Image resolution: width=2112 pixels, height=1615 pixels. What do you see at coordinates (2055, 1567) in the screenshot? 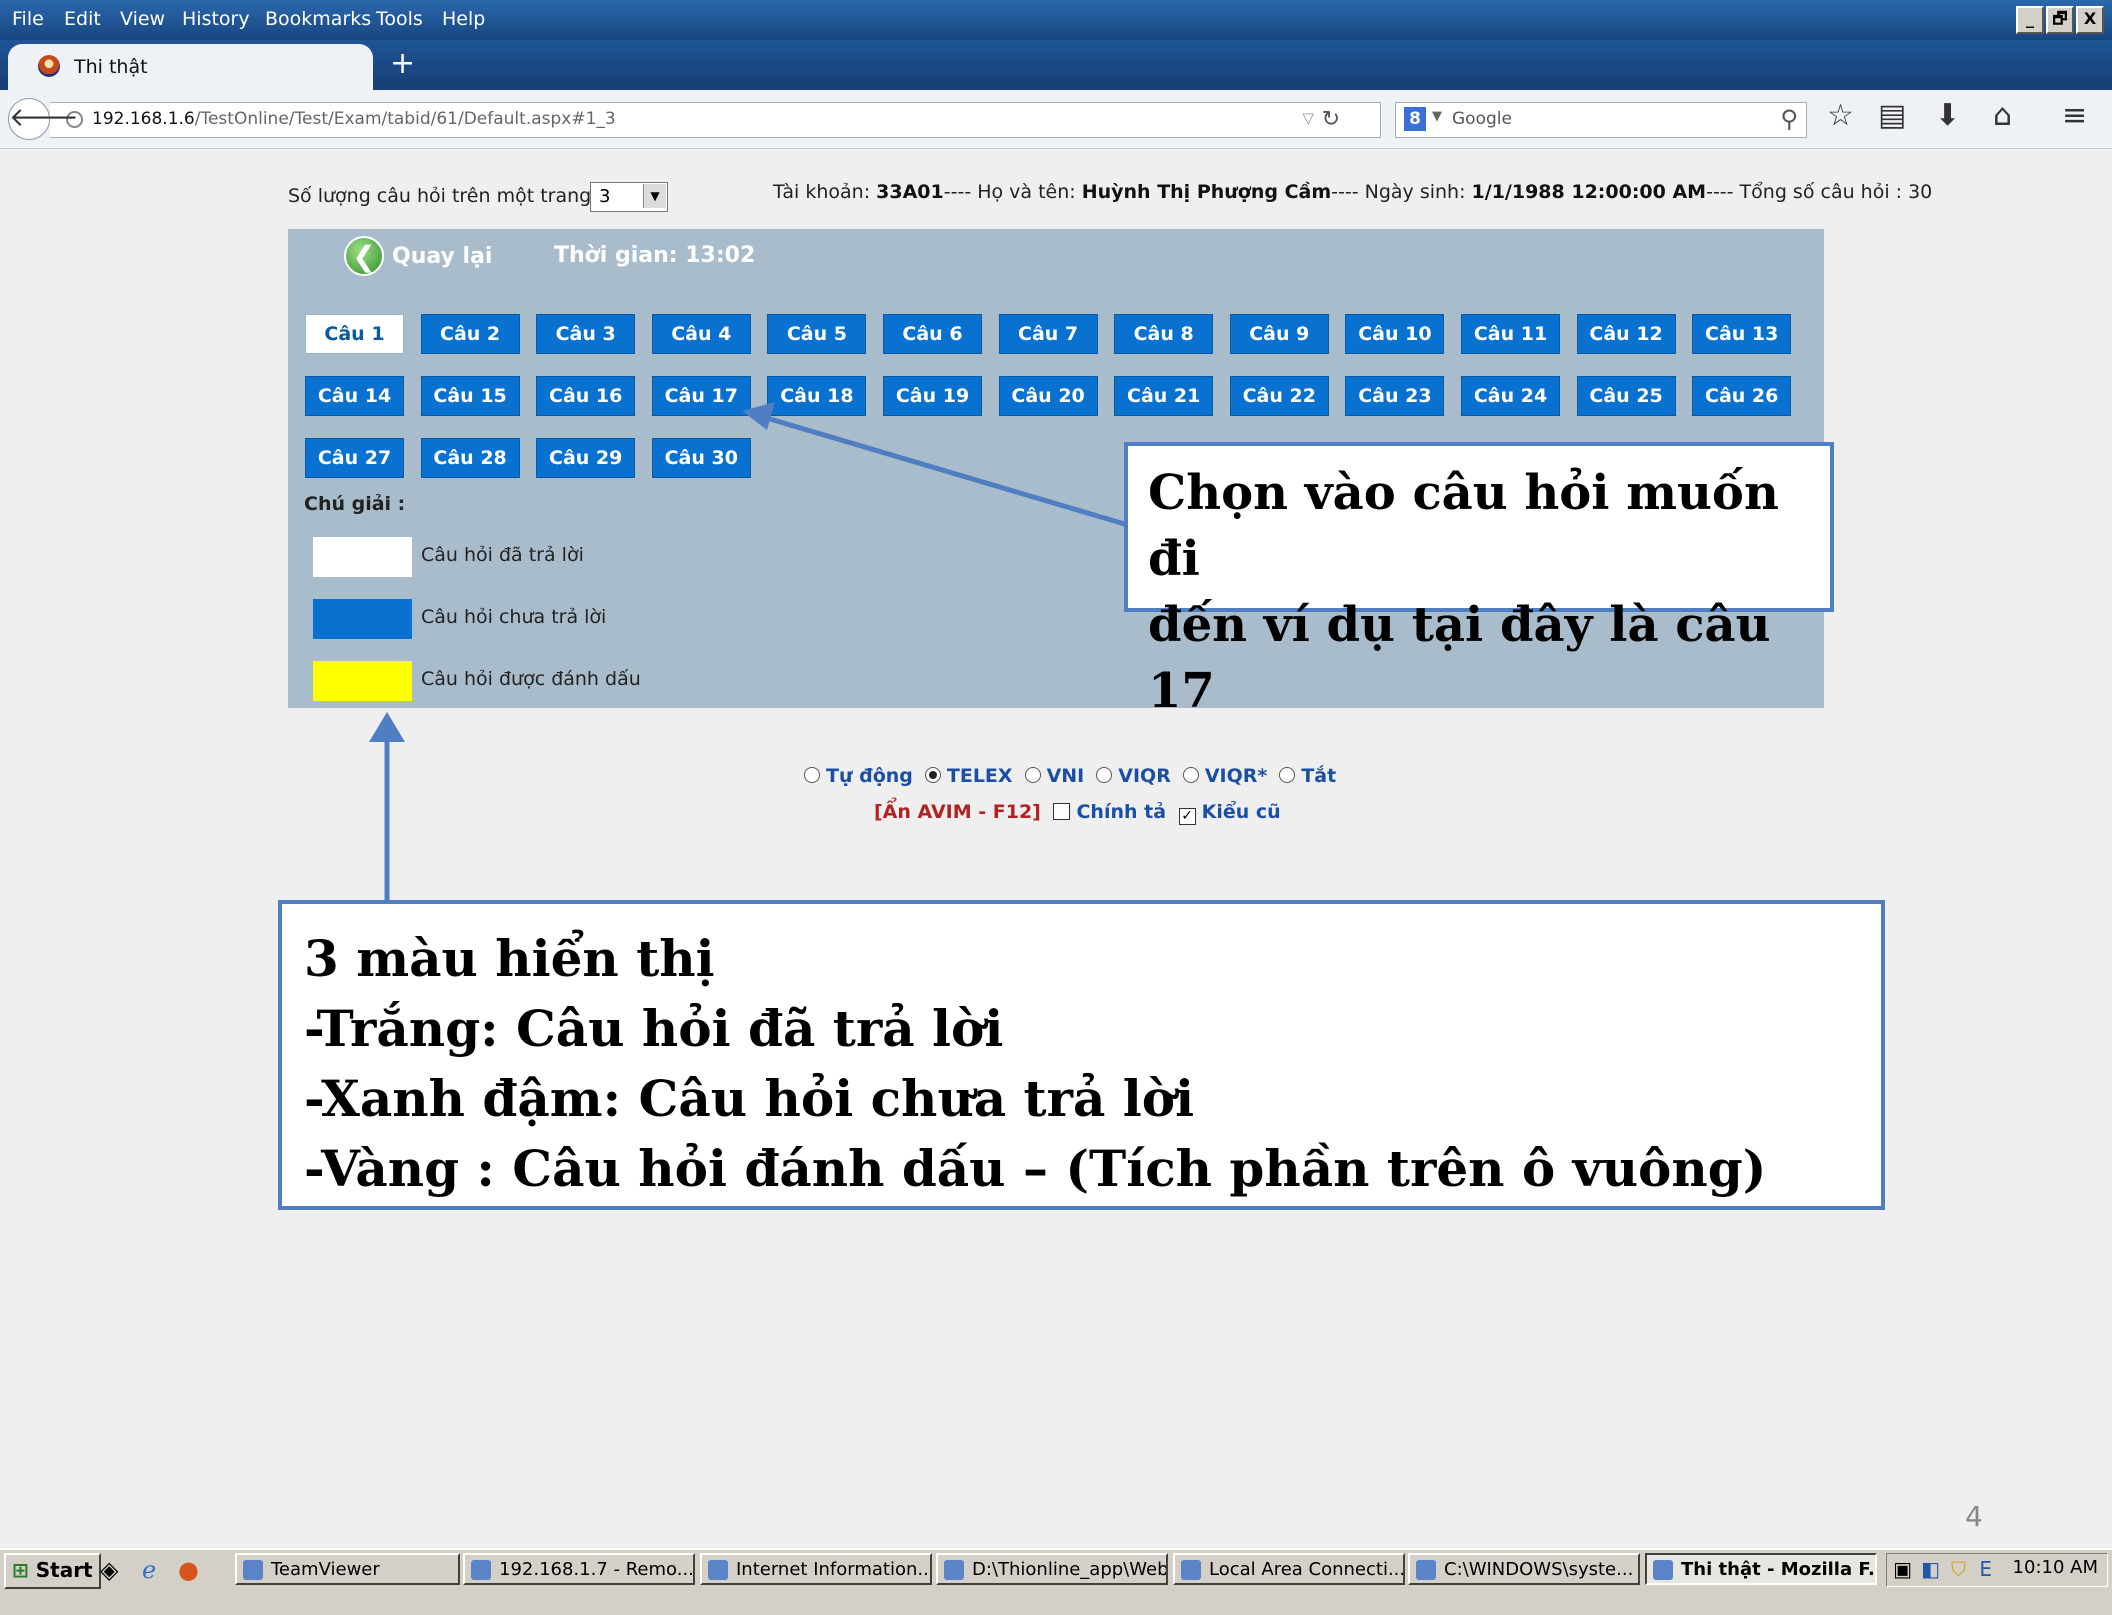
I see `clock: 10:10 AM` at bounding box center [2055, 1567].